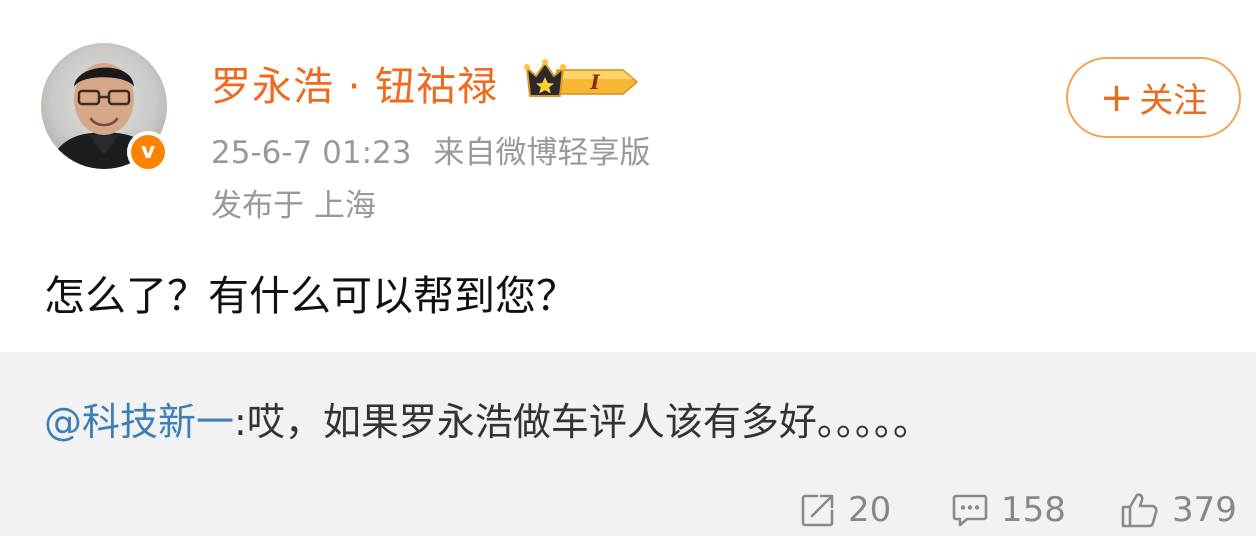  I want to click on quoted-text: :哎，如果罗永浩做车评人该有多好。。。。。, so click(582, 422).